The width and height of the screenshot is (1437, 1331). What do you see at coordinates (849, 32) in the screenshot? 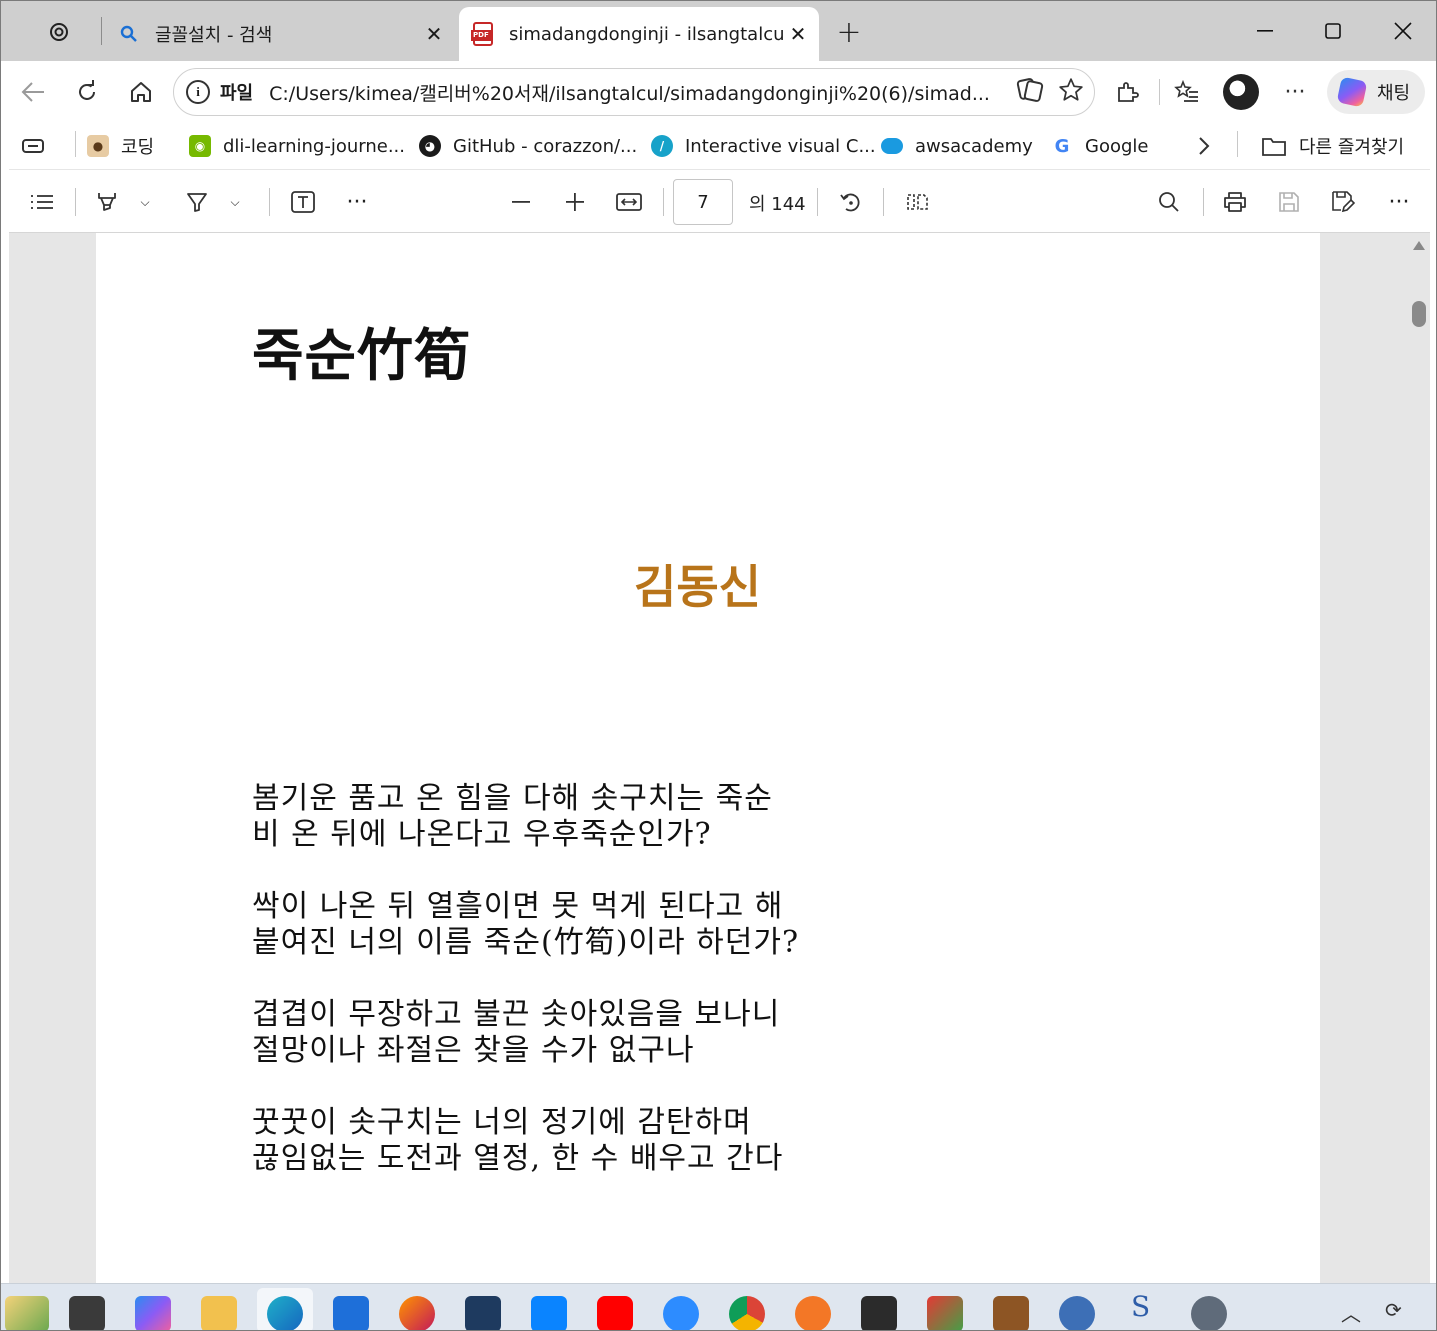
I see `new-tab-button: +` at bounding box center [849, 32].